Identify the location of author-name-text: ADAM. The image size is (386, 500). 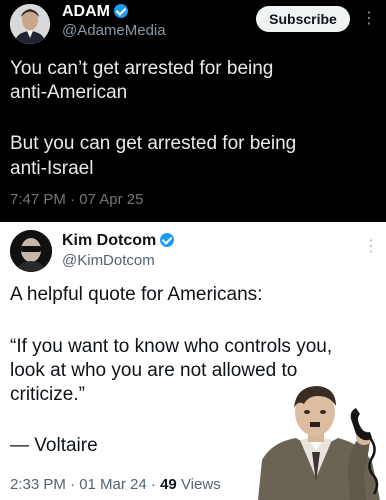
(86, 11).